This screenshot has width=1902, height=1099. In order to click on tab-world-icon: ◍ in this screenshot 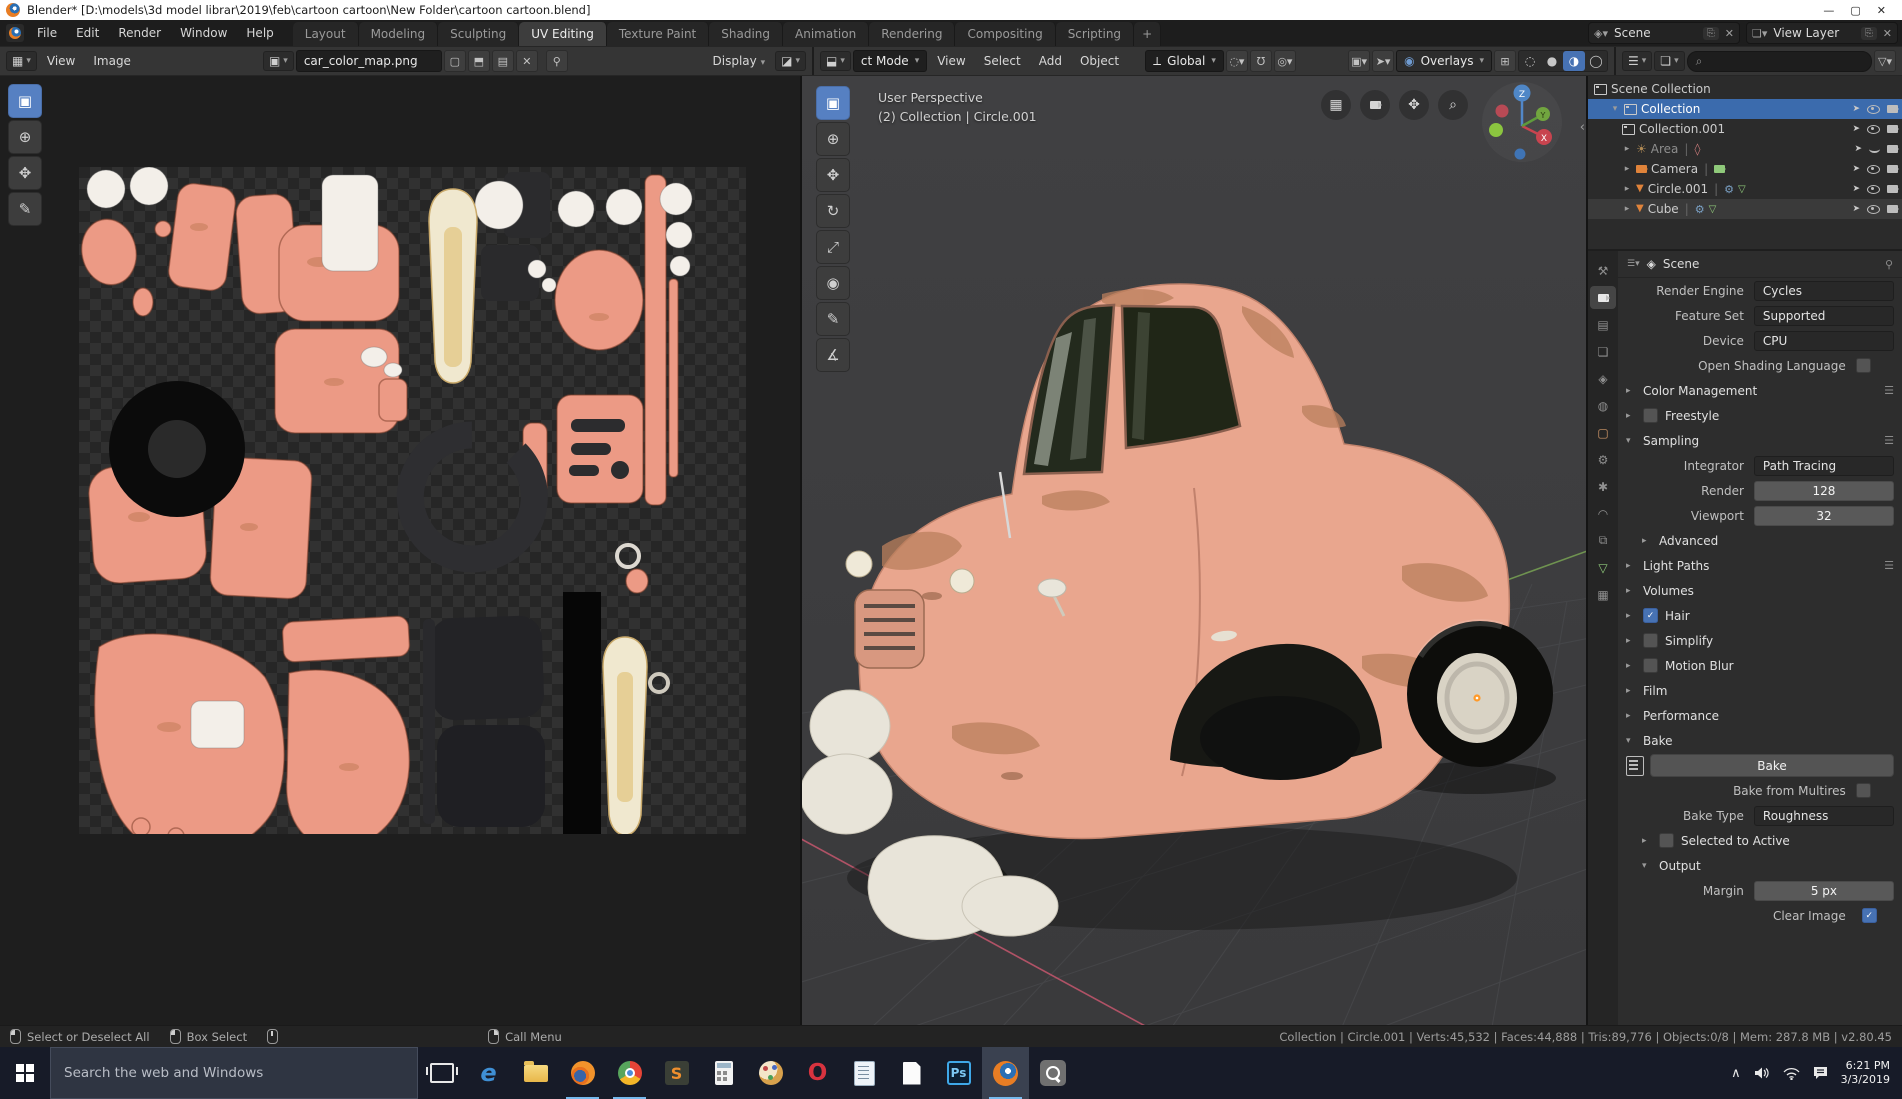, I will do `click(1603, 405)`.